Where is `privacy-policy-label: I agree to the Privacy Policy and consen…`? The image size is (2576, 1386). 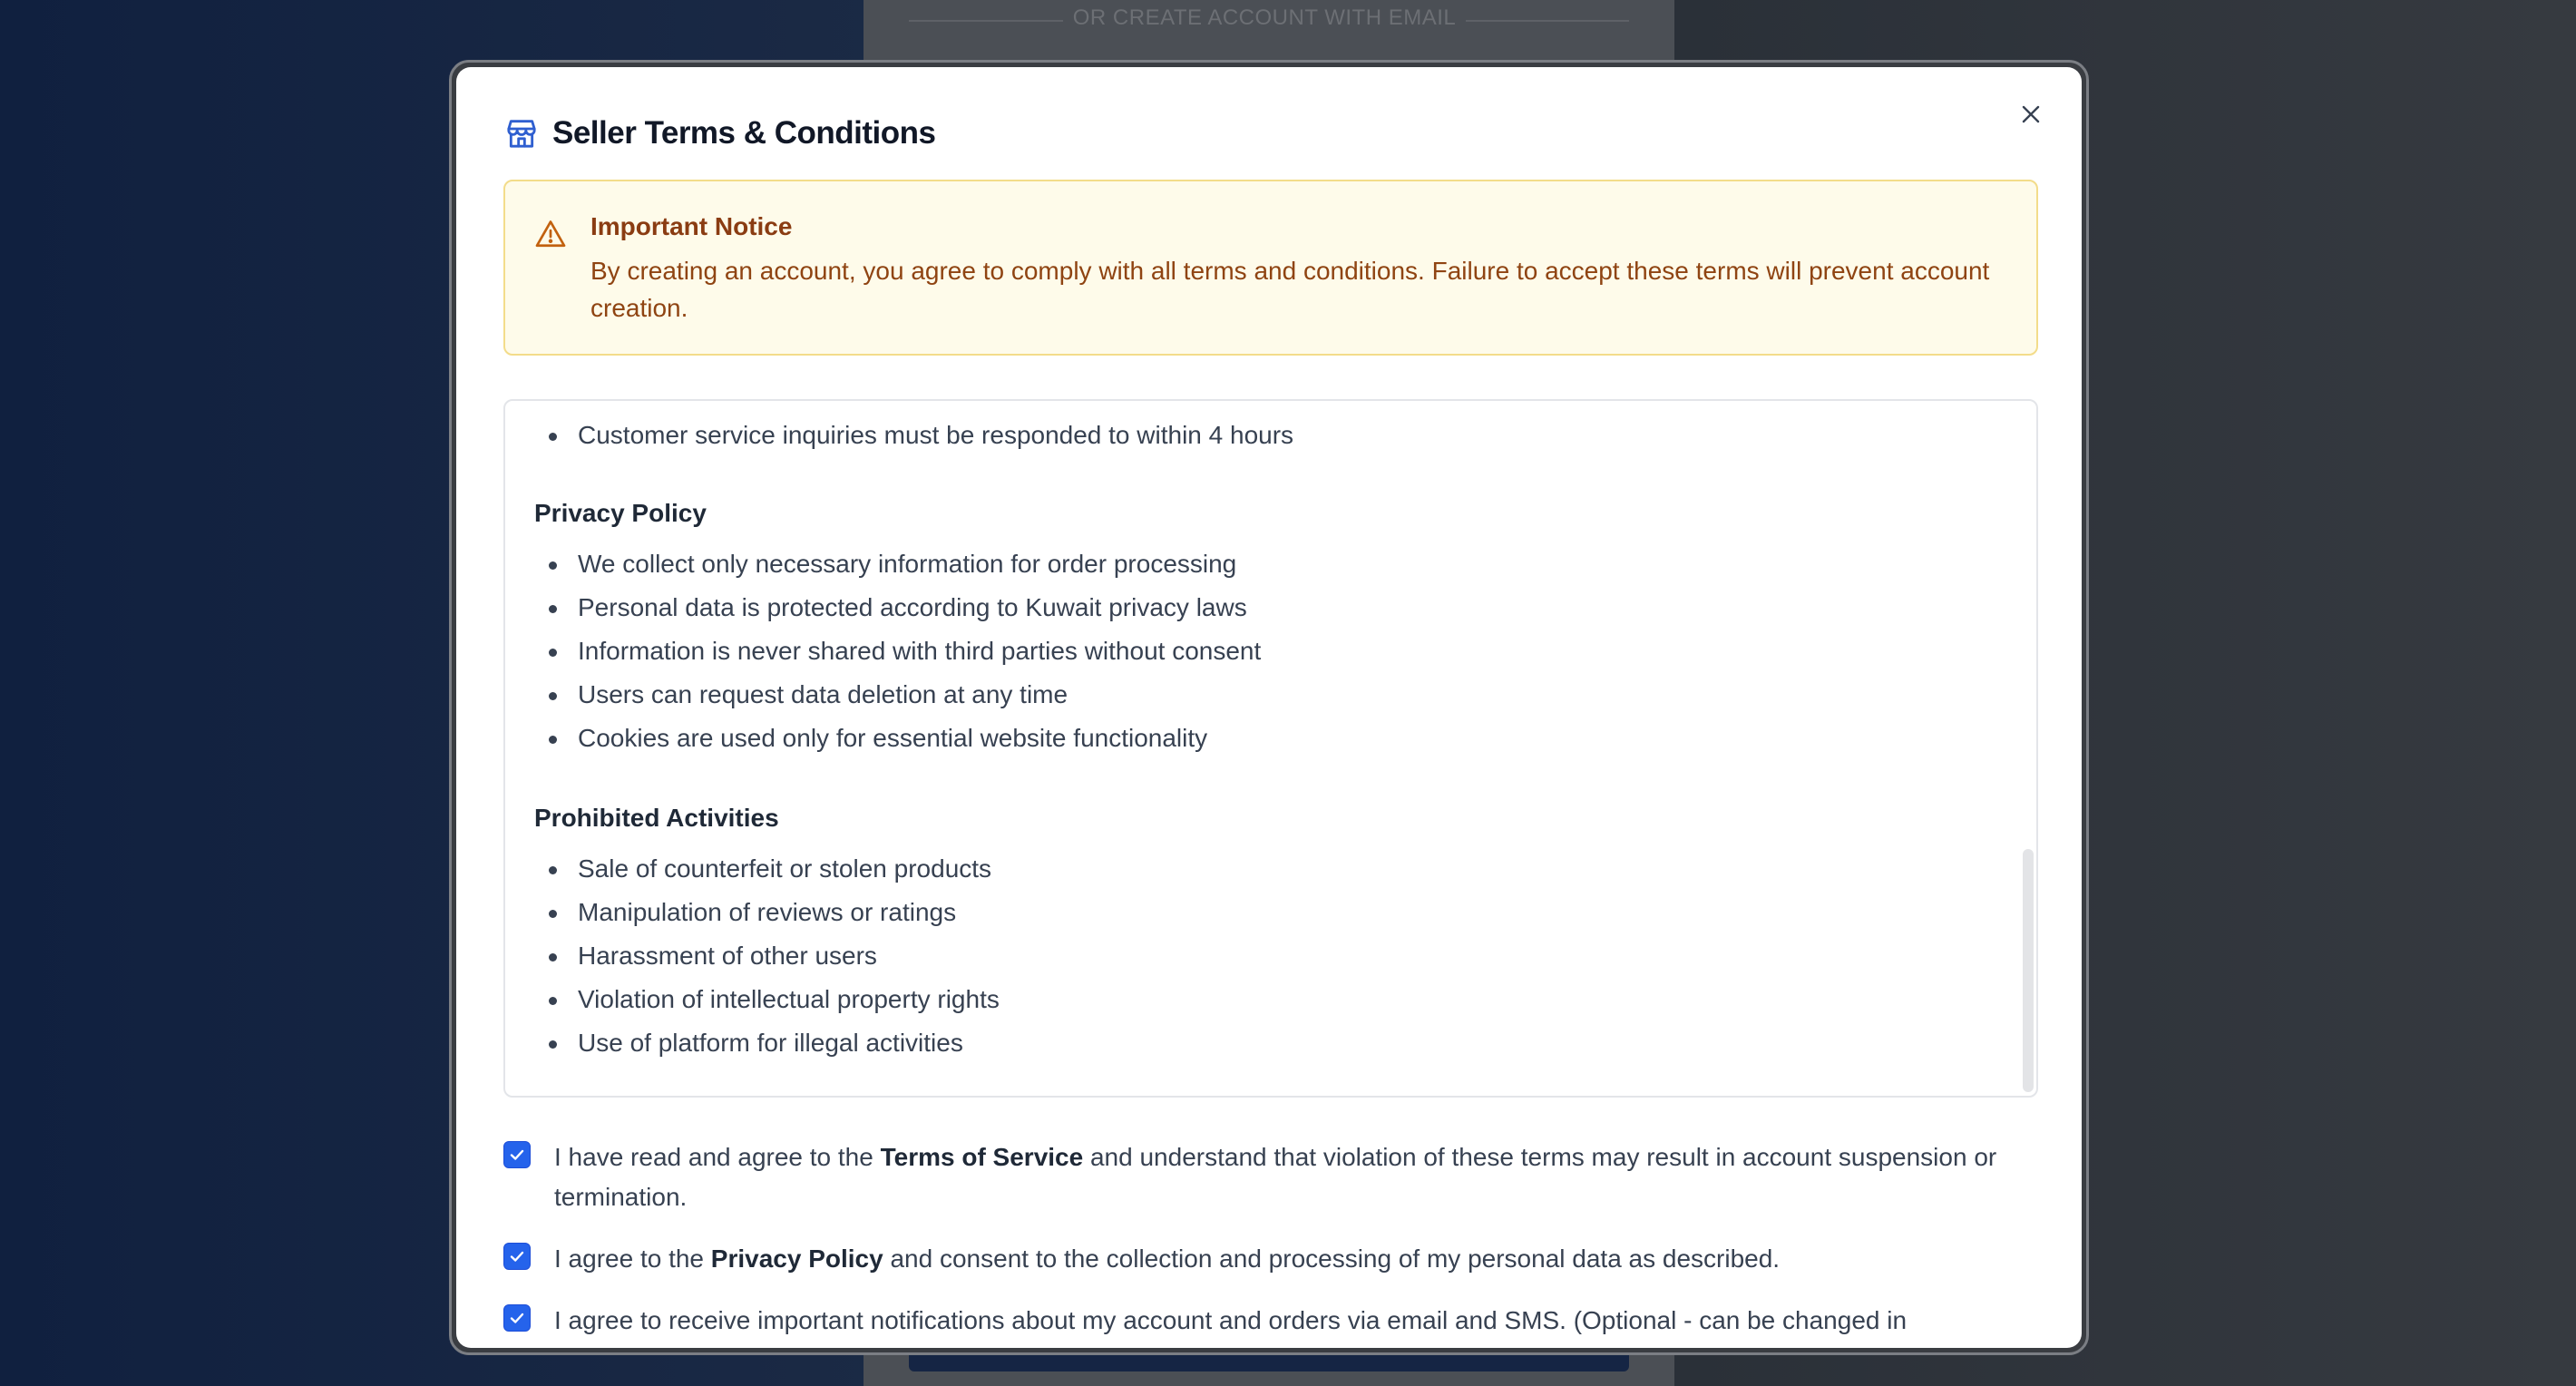
privacy-policy-label: I agree to the Privacy Policy and consen… is located at coordinates (1298, 1259).